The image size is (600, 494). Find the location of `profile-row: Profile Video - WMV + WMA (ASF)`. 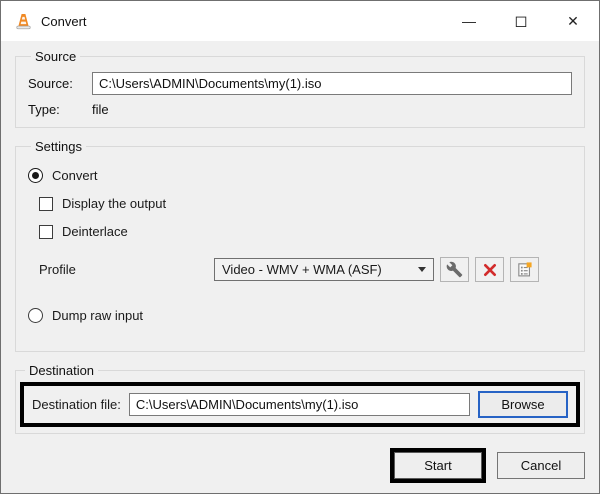

profile-row: Profile Video - WMV + WMA (ASF) is located at coordinates (300, 269).